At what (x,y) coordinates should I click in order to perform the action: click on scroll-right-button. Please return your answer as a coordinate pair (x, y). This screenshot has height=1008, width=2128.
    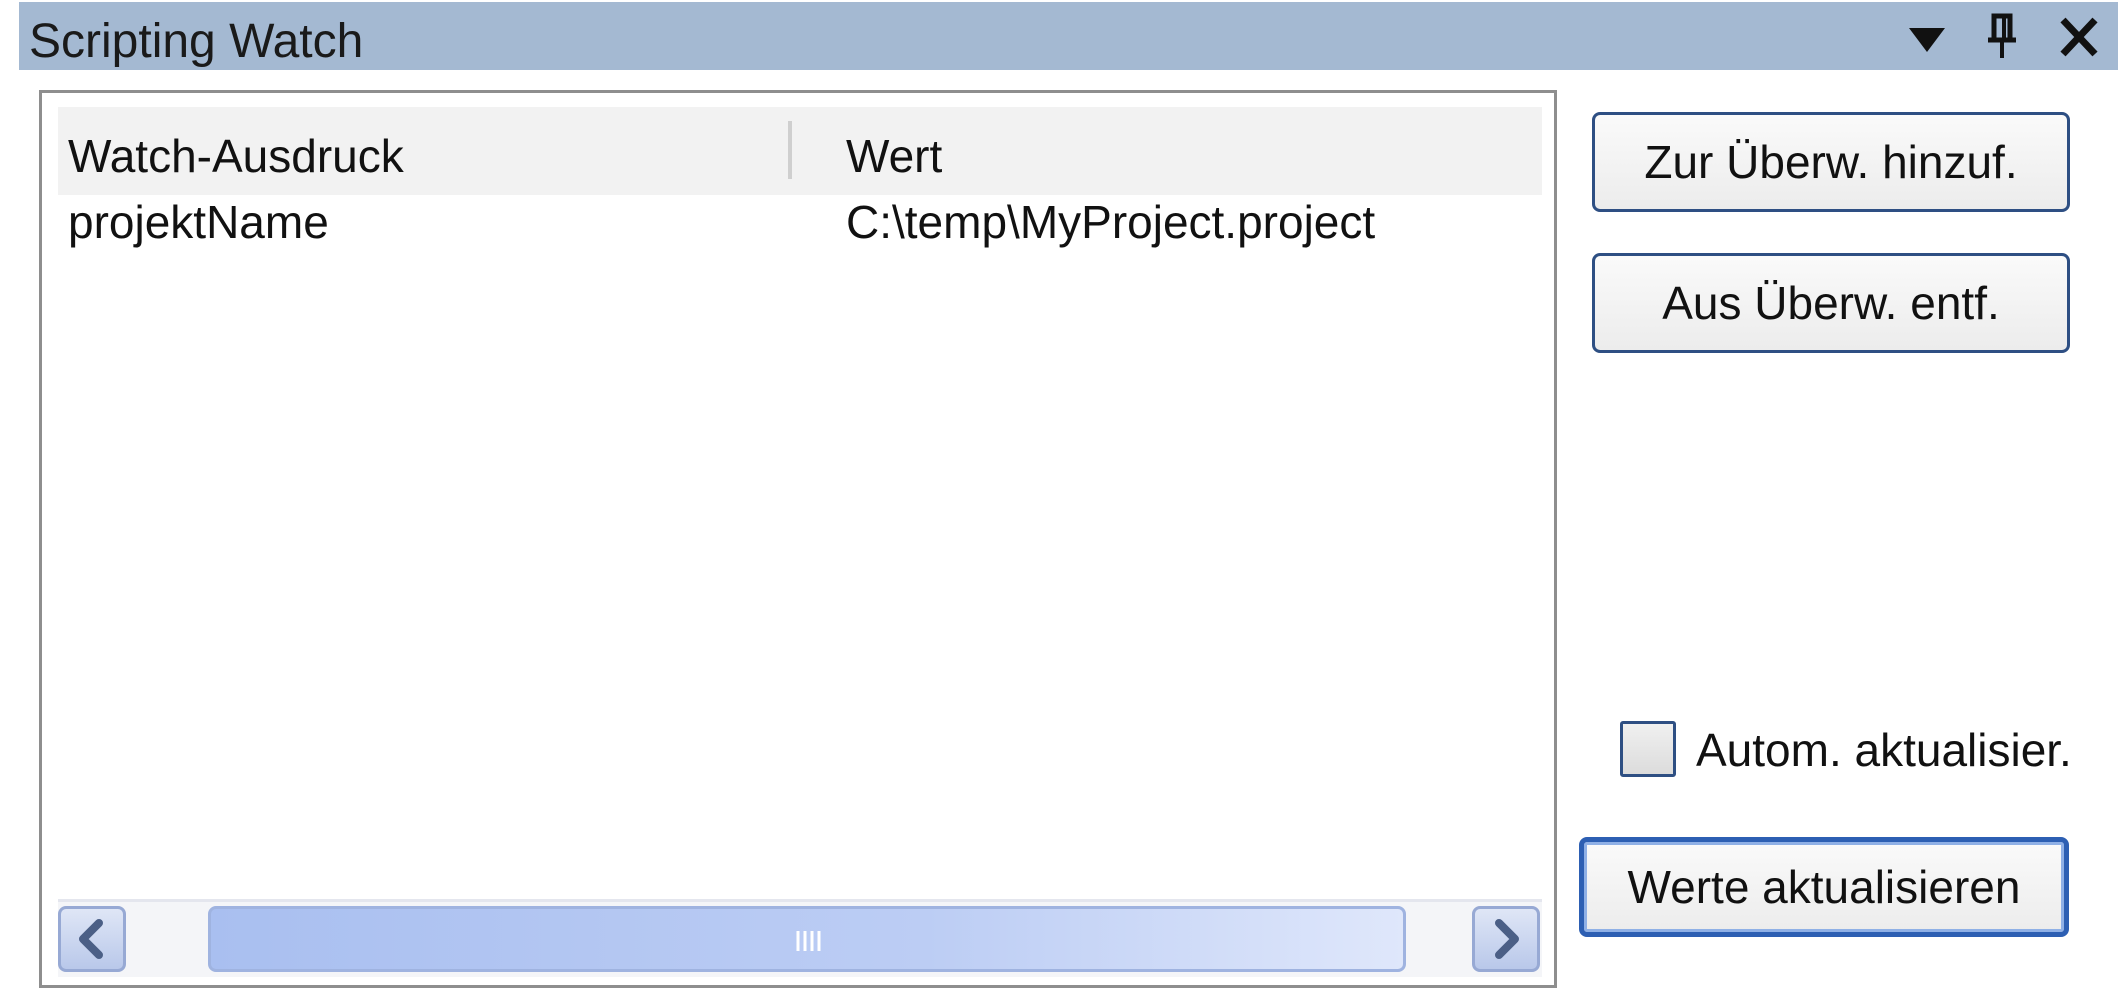
    Looking at the image, I should click on (1506, 939).